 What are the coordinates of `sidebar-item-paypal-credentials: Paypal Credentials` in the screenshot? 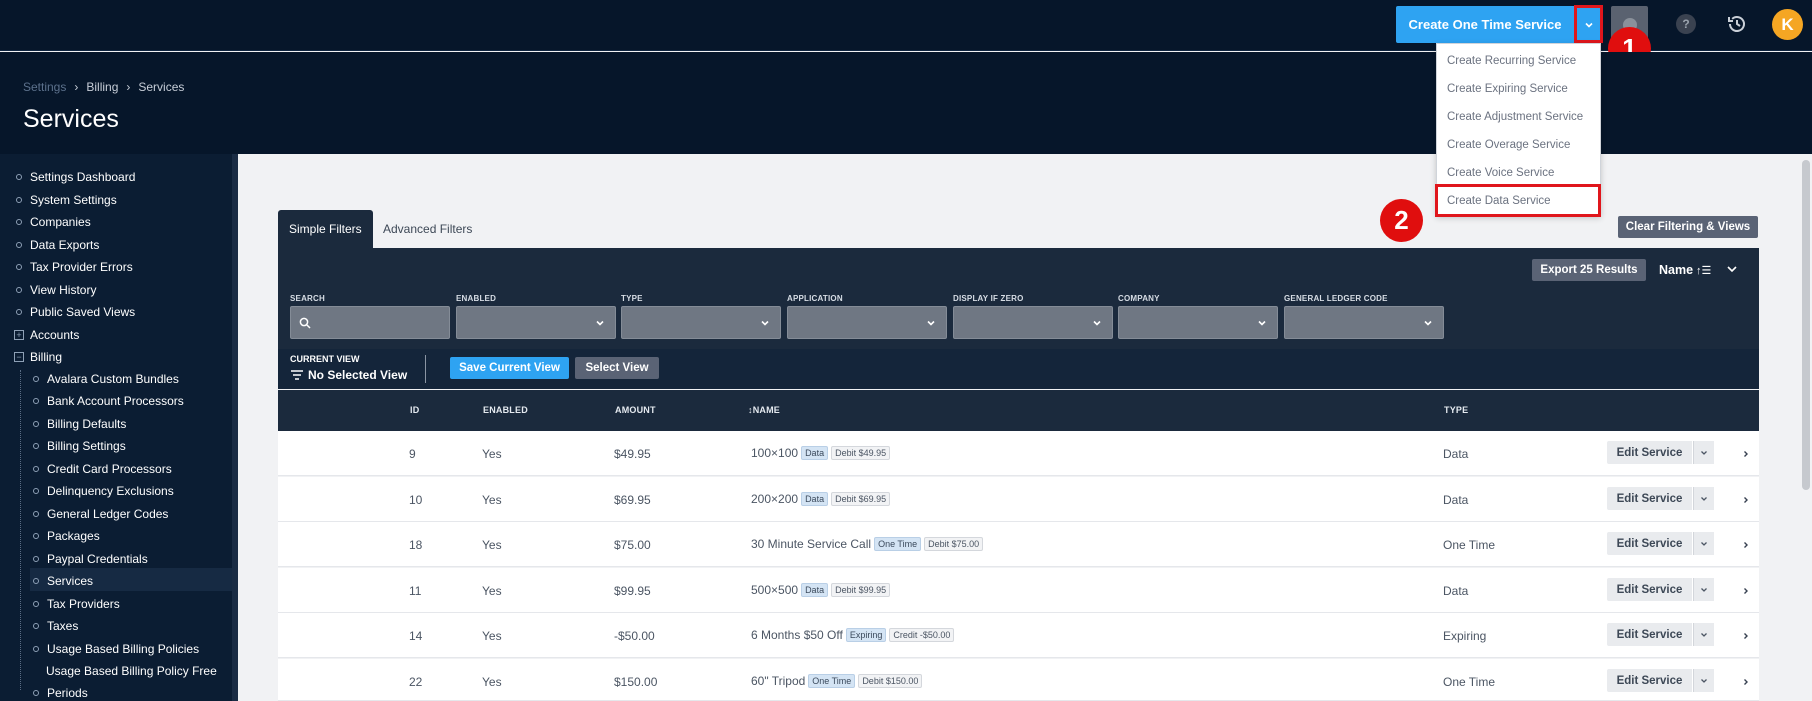 It's located at (90, 559).